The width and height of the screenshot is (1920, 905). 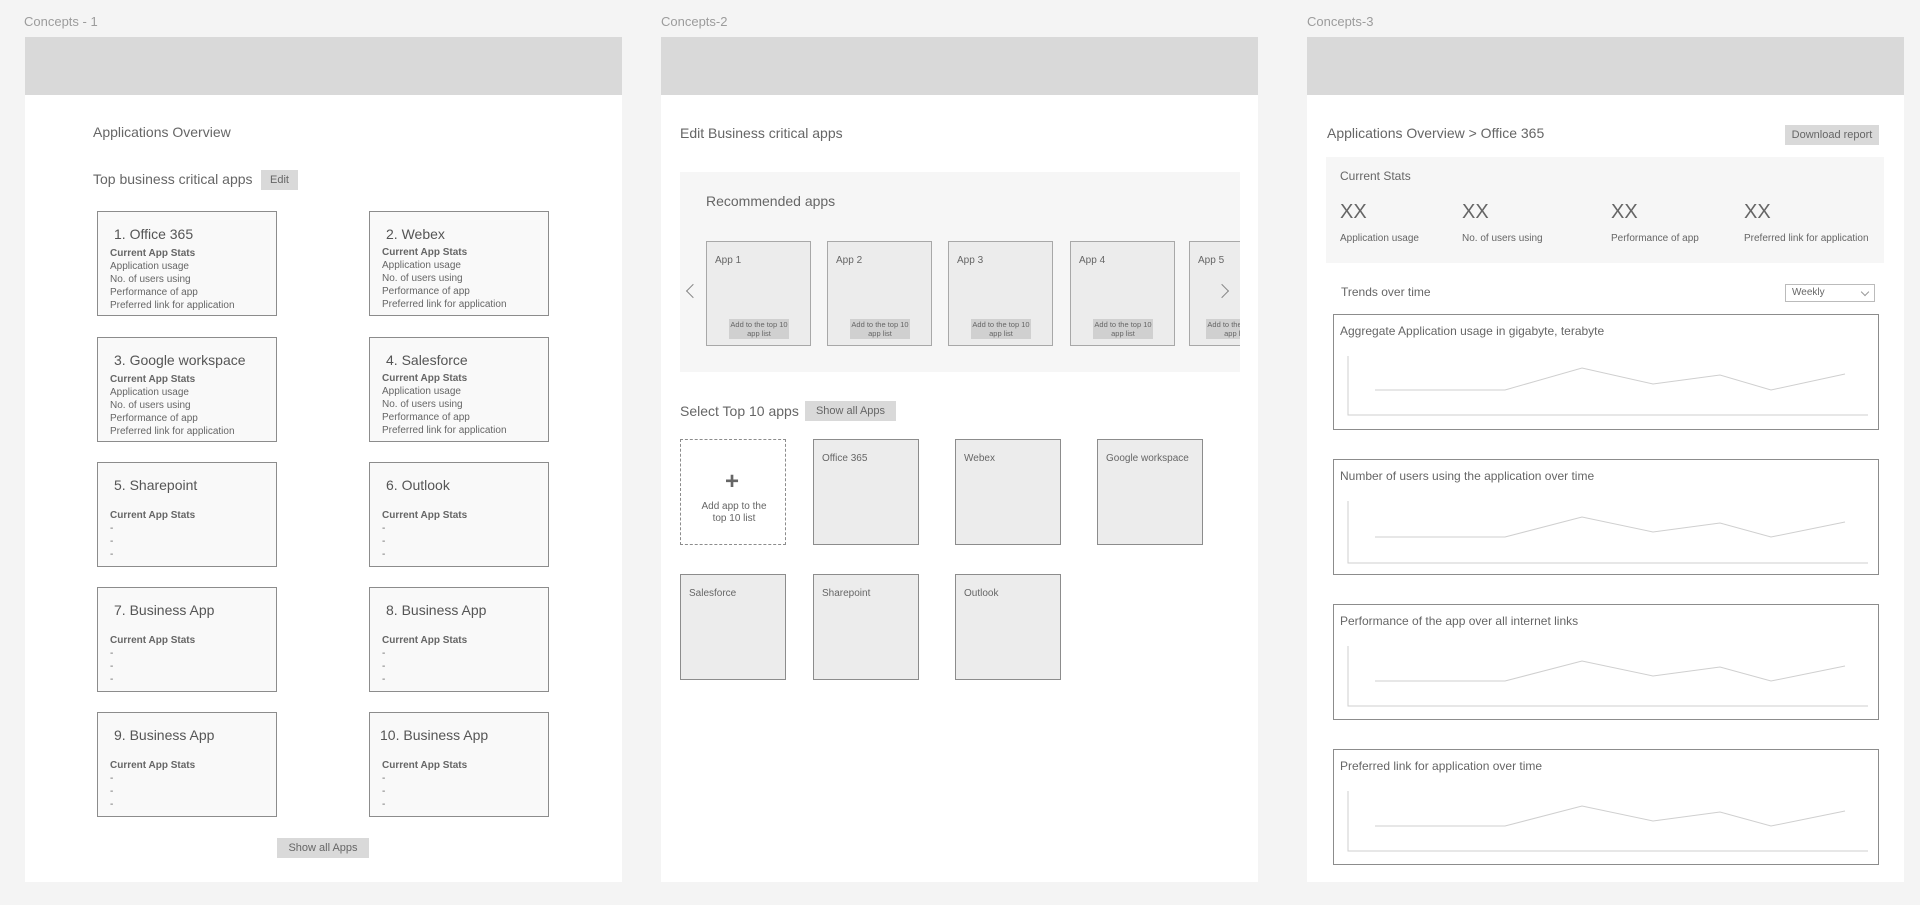 I want to click on app-name: 3. Google workspace, so click(x=180, y=360).